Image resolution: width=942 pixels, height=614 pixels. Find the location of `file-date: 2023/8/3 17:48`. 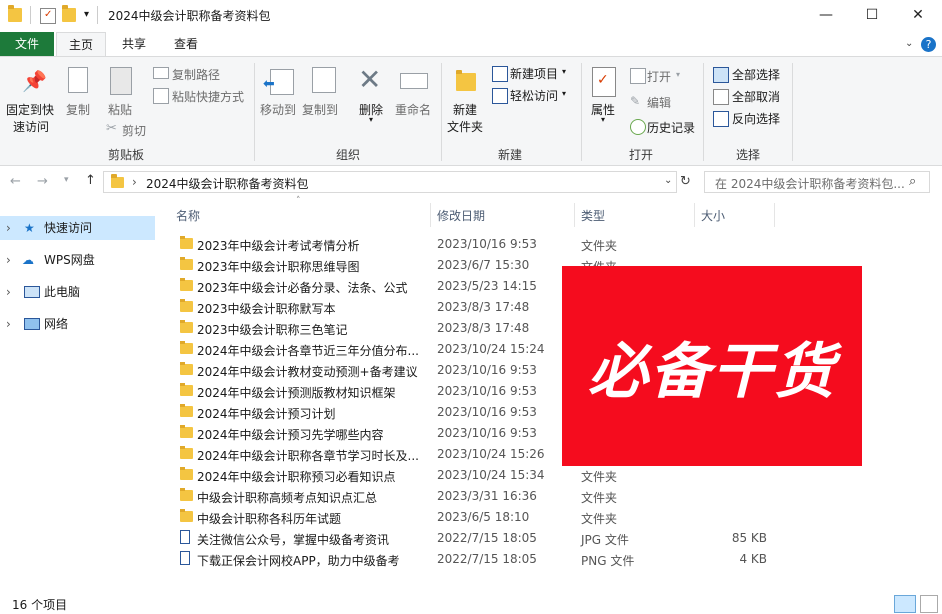

file-date: 2023/8/3 17:48 is located at coordinates (483, 328).